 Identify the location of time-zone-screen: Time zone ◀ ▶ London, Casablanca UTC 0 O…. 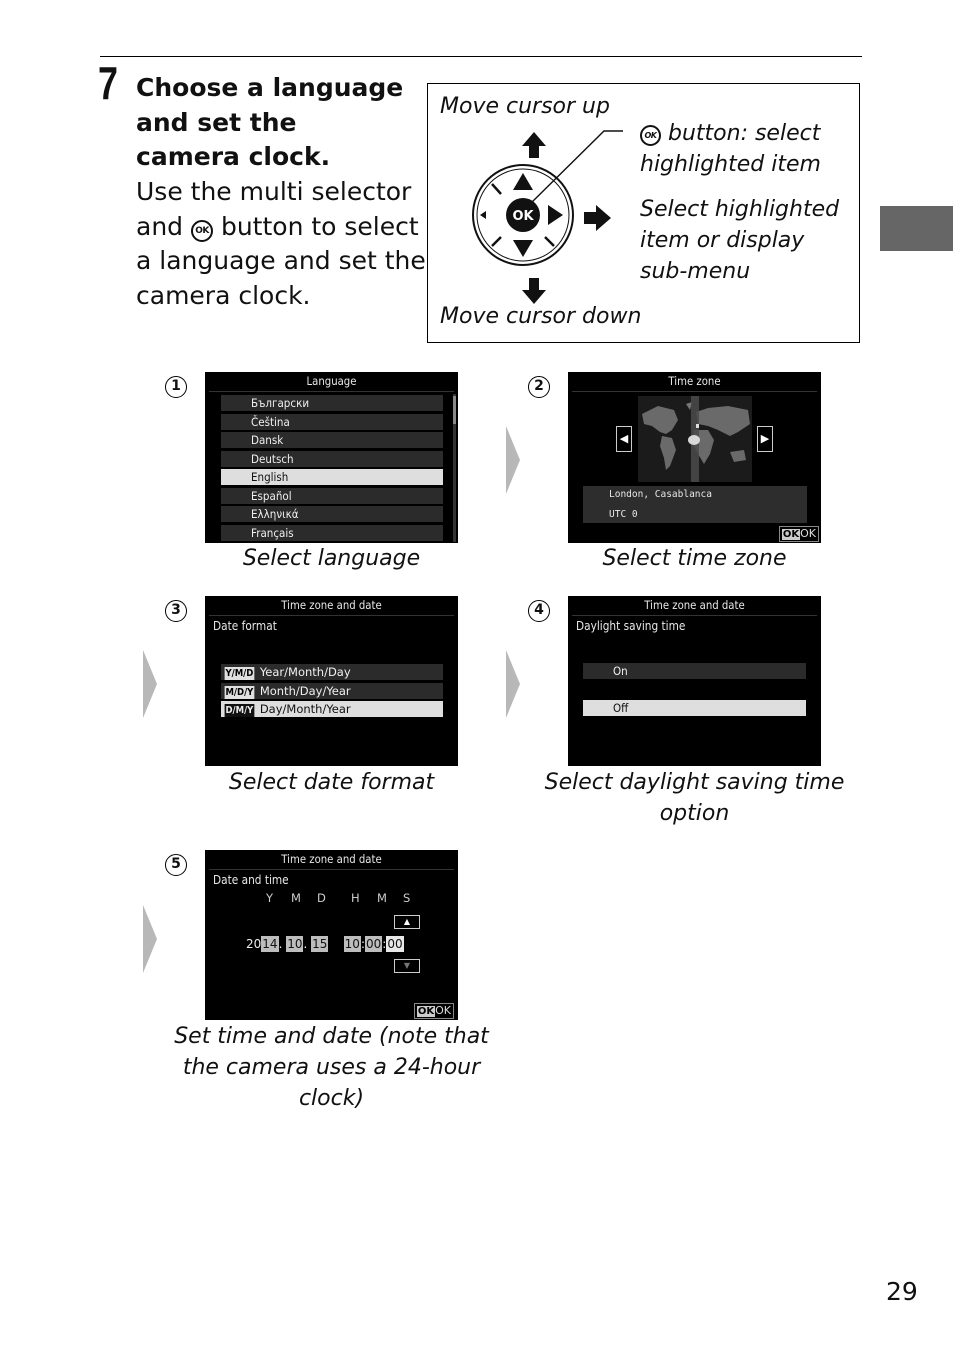
(694, 457).